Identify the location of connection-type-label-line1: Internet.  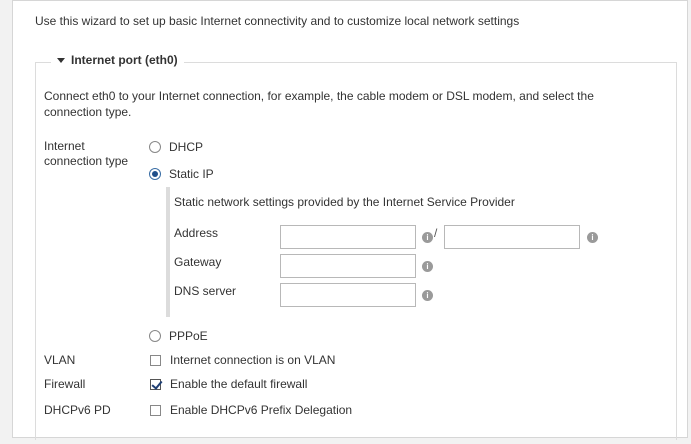
(64, 146).